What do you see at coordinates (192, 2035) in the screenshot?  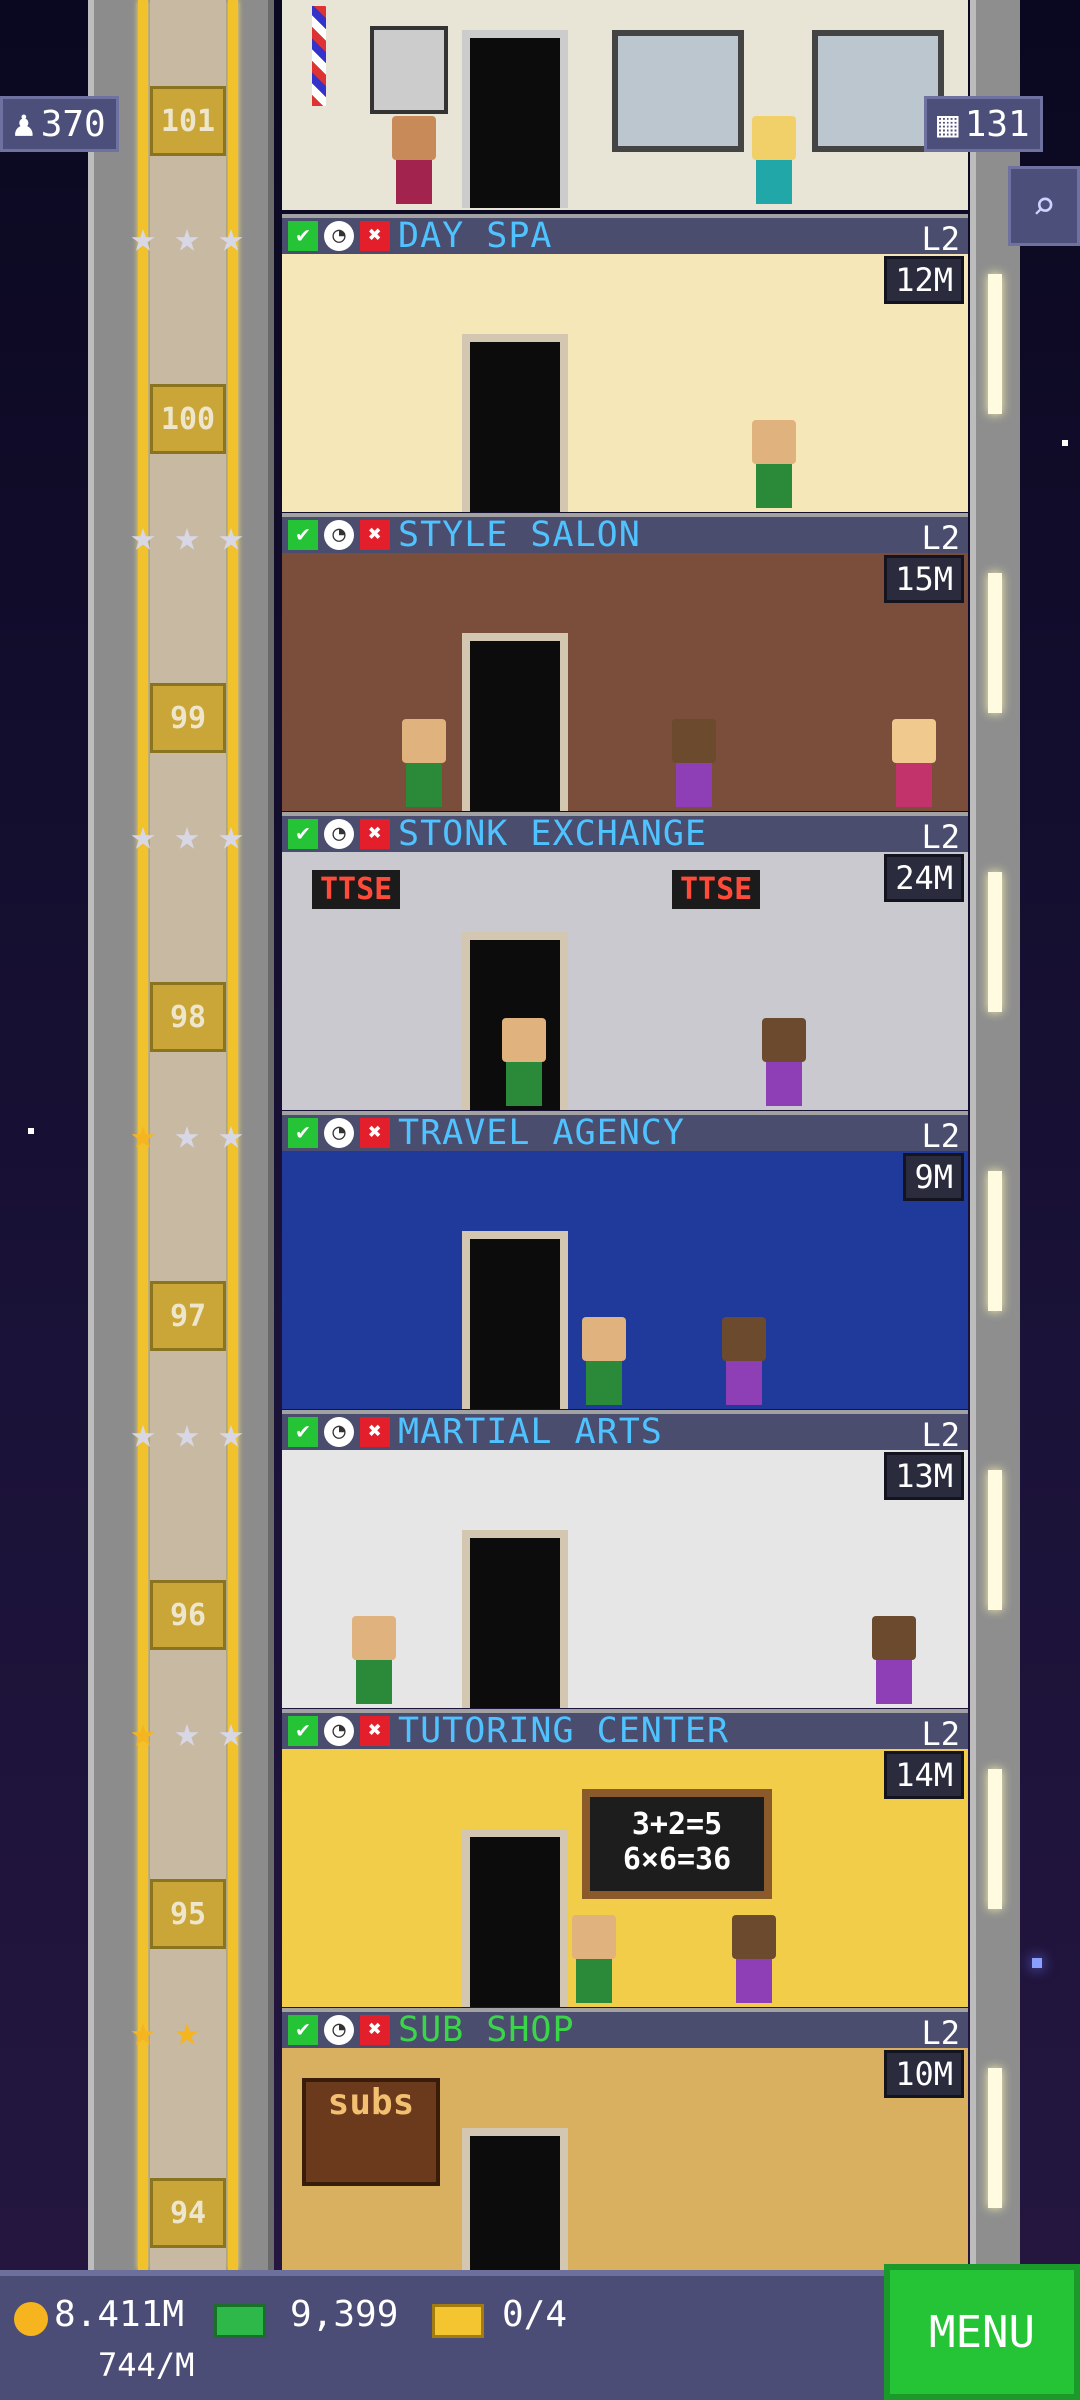 I see `floor-stars: ★ ★` at bounding box center [192, 2035].